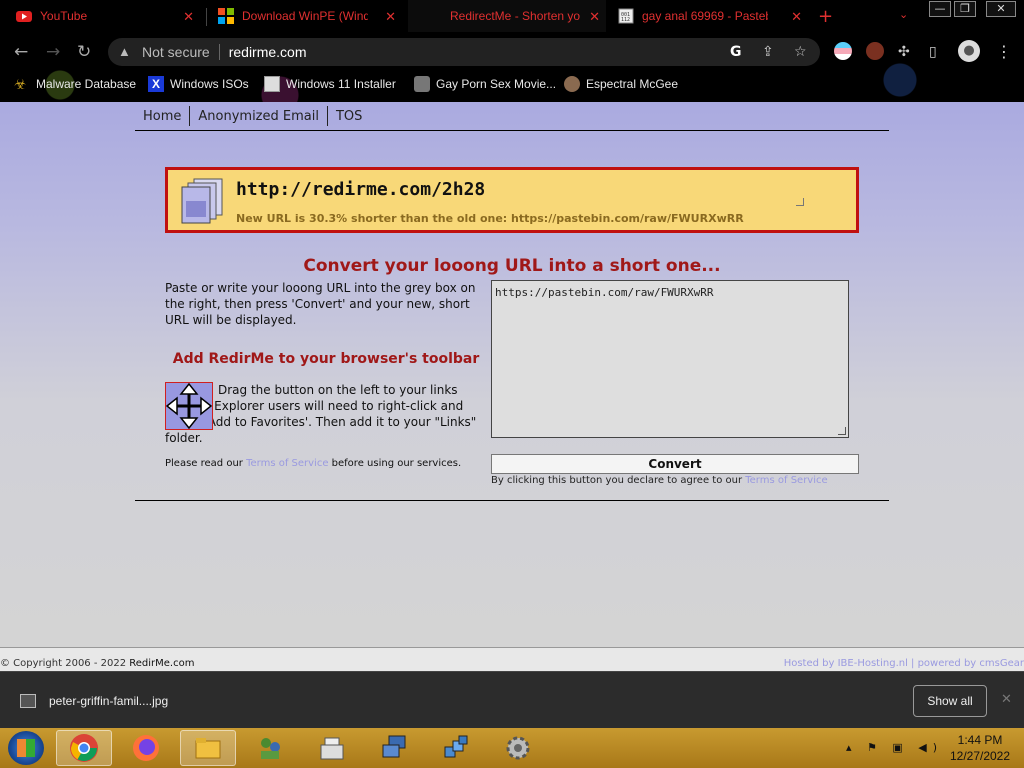 The height and width of the screenshot is (768, 1024). What do you see at coordinates (1004, 51) in the screenshot?
I see `menu-icon: ⋮` at bounding box center [1004, 51].